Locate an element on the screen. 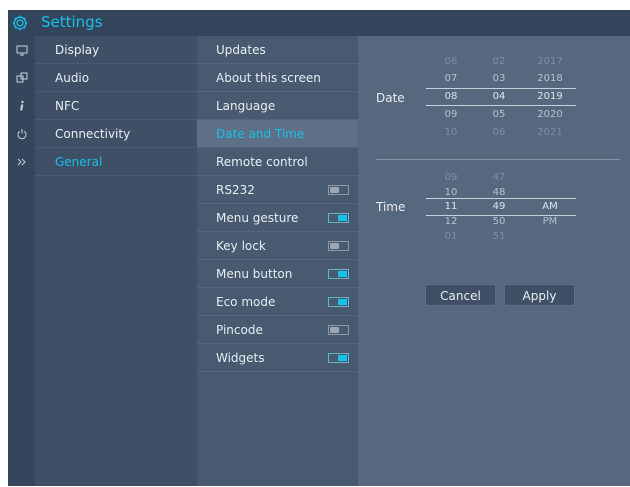  picker-value: 50 is located at coordinates (499, 221).